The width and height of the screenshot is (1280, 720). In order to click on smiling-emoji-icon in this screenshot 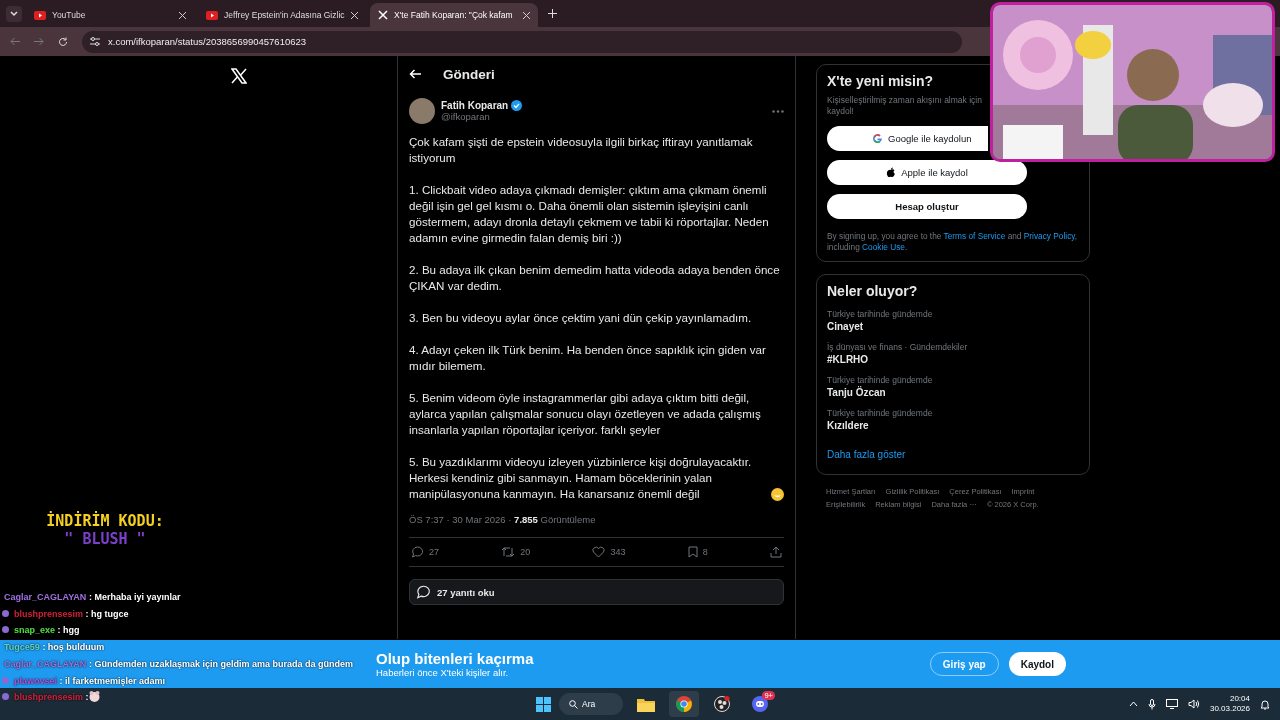, I will do `click(777, 494)`.